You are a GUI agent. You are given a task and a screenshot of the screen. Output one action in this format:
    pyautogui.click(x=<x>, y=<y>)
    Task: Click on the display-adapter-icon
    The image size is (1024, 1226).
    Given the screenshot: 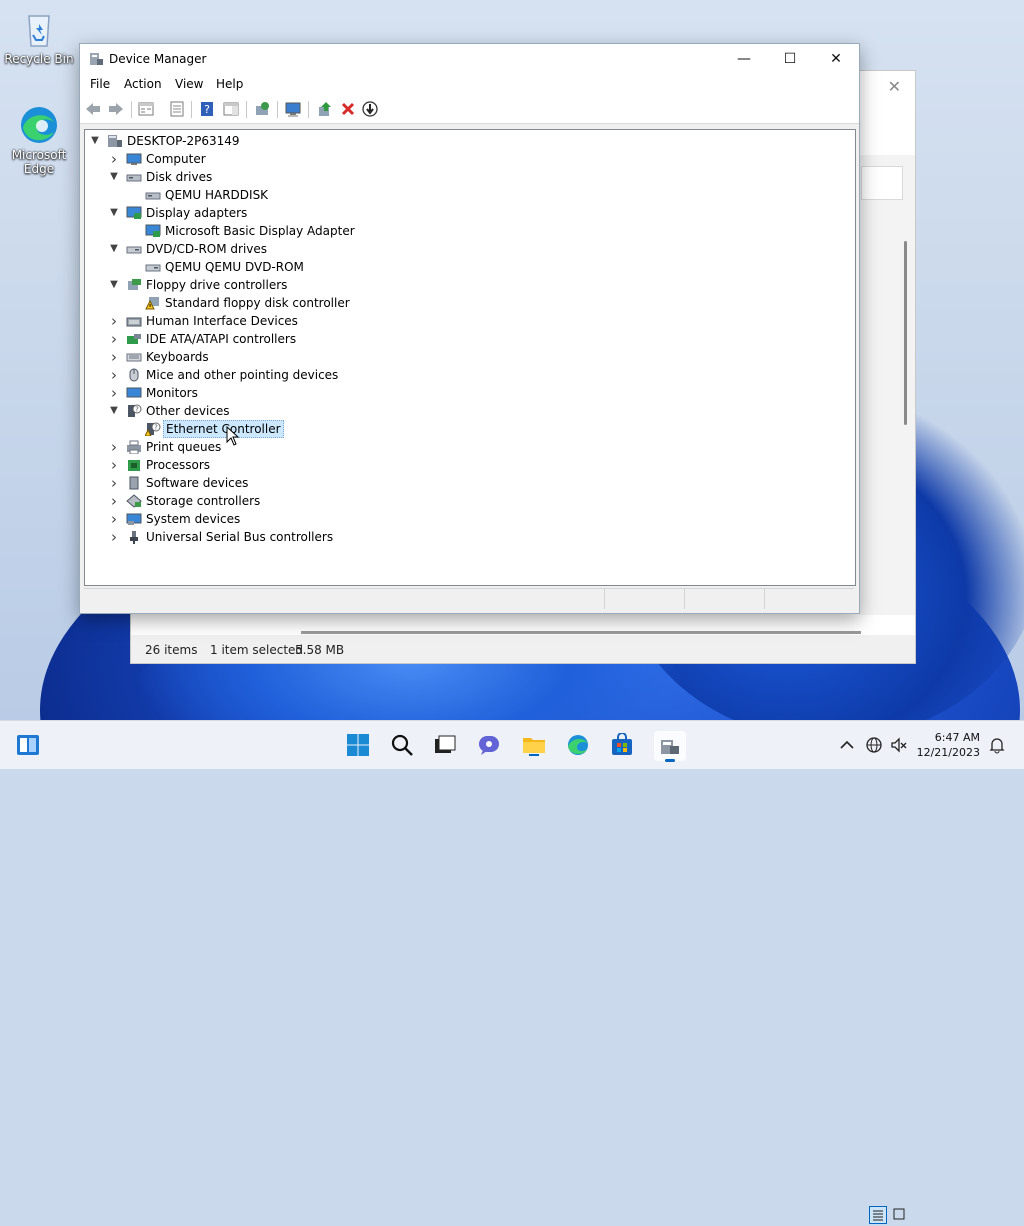 What is the action you would take?
    pyautogui.click(x=153, y=230)
    